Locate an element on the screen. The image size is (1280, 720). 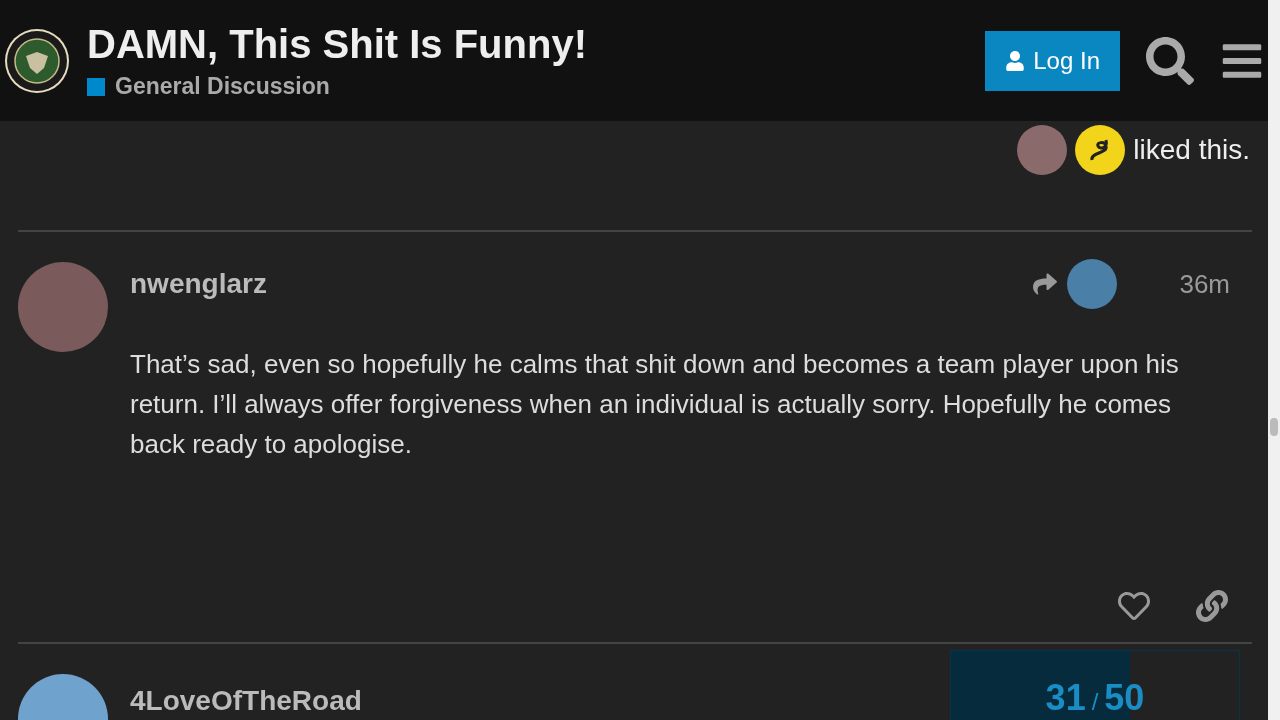
post-time: 36m is located at coordinates (1204, 284).